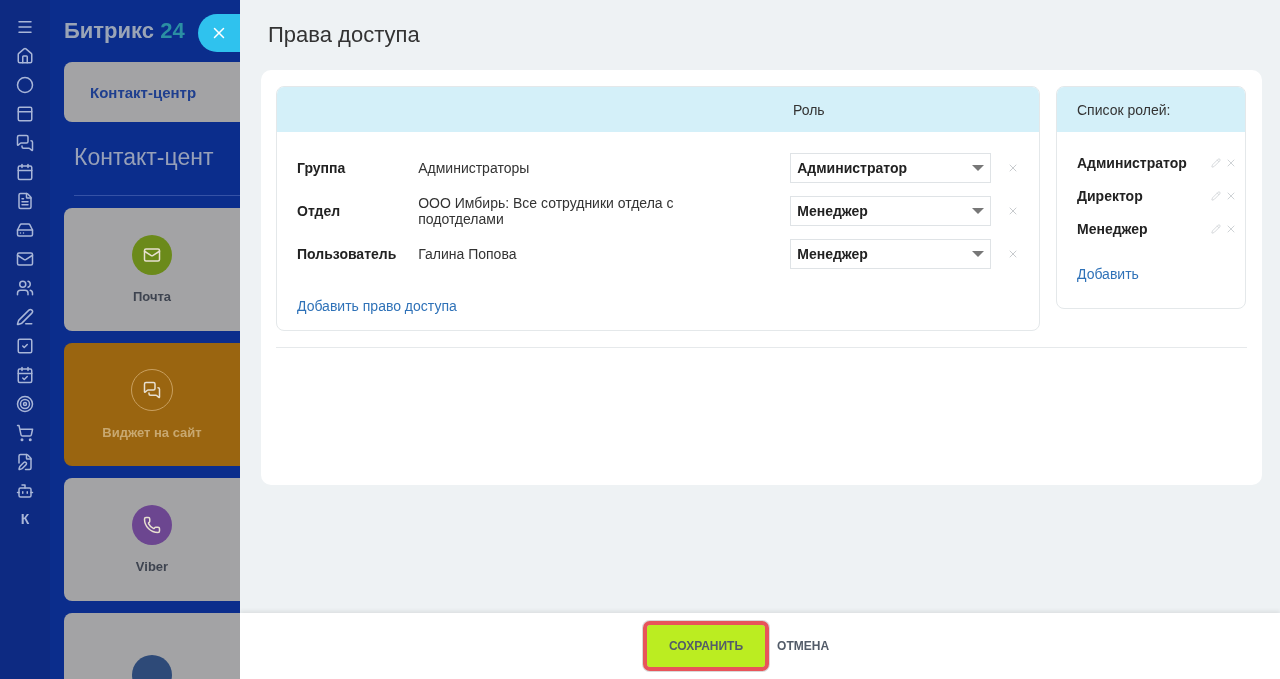 This screenshot has height=679, width=1280. What do you see at coordinates (344, 35) in the screenshot?
I see `panel-title: Права доступа` at bounding box center [344, 35].